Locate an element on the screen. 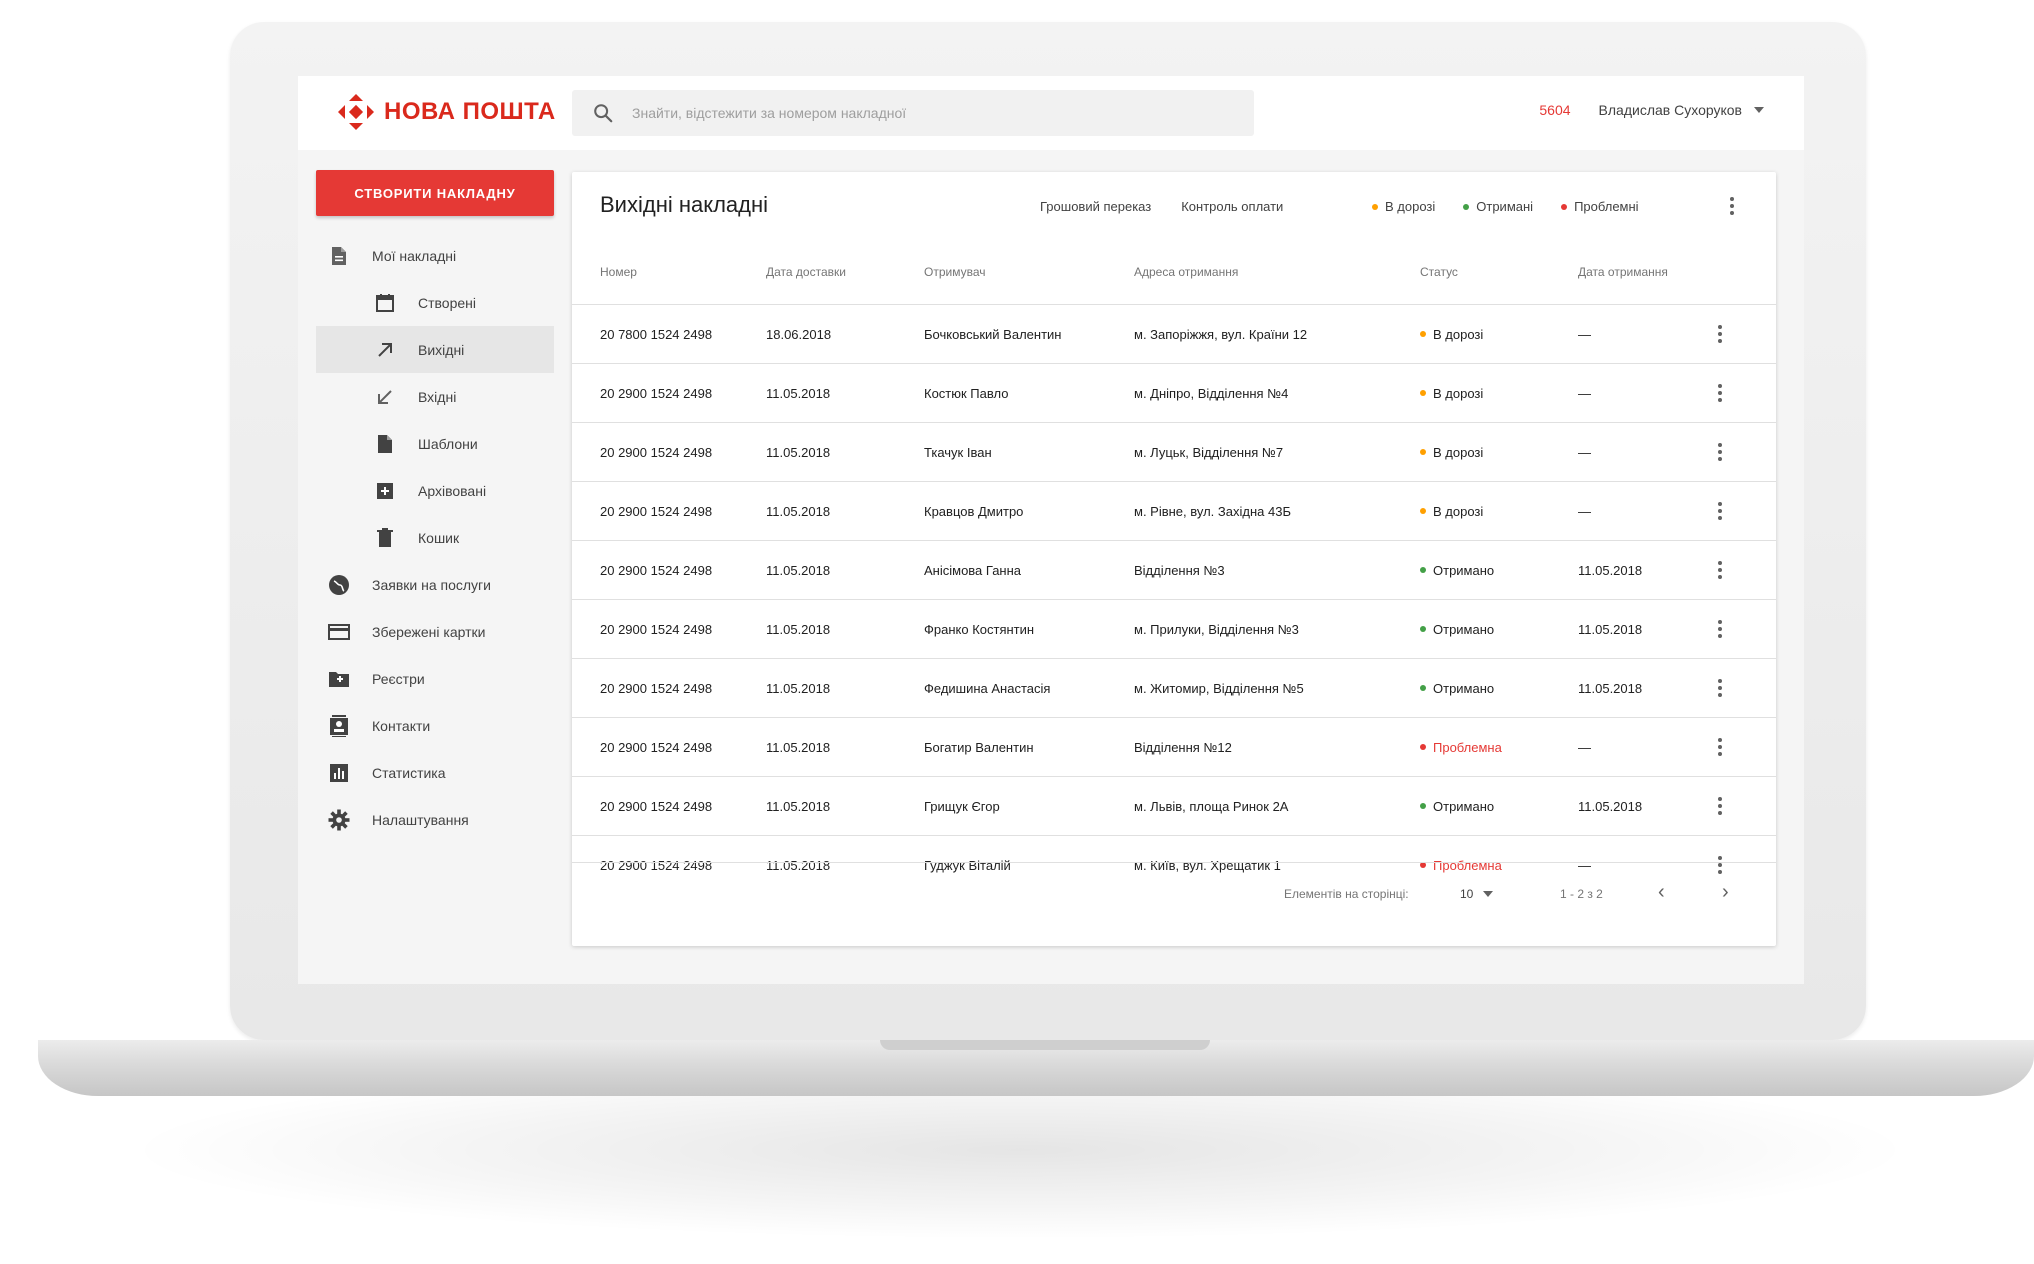 Image resolution: width=2034 pixels, height=1264 pixels. header-right: 5604 Владислав Сухоруков is located at coordinates (1651, 110).